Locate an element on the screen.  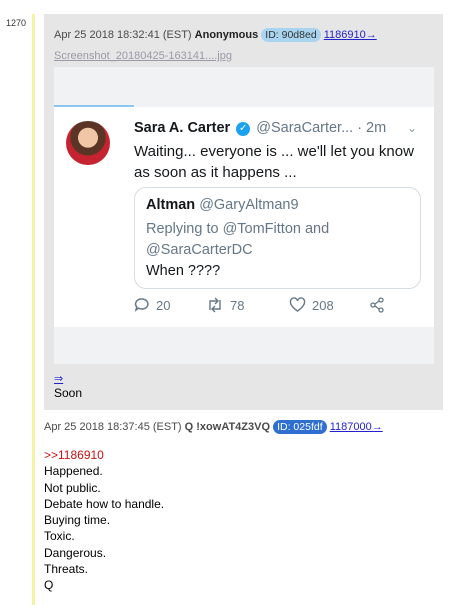
quoted-handle: @GaryAltman9 is located at coordinates (249, 205).